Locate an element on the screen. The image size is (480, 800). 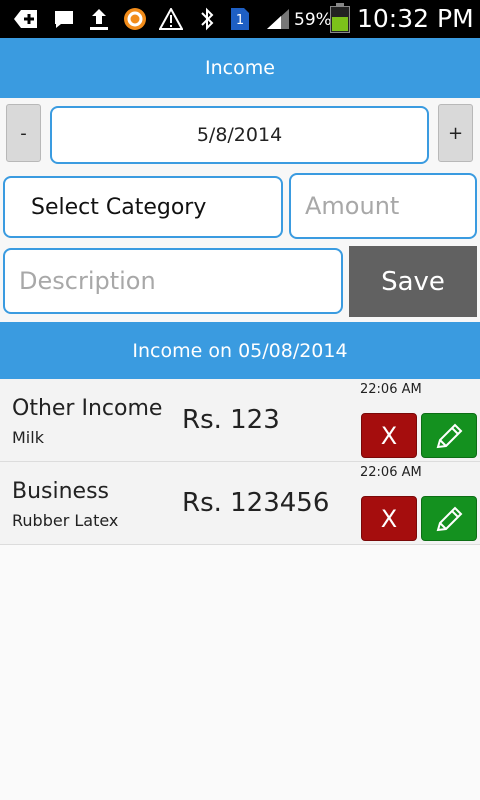
sim-one-icon: 1 is located at coordinates (240, 19).